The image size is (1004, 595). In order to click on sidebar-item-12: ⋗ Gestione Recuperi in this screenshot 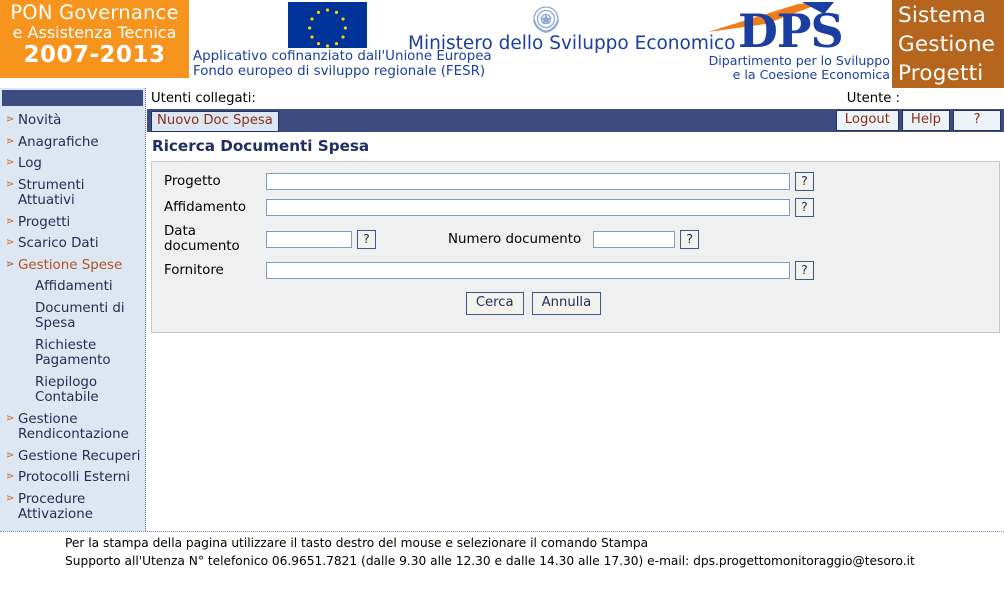, I will do `click(72, 457)`.